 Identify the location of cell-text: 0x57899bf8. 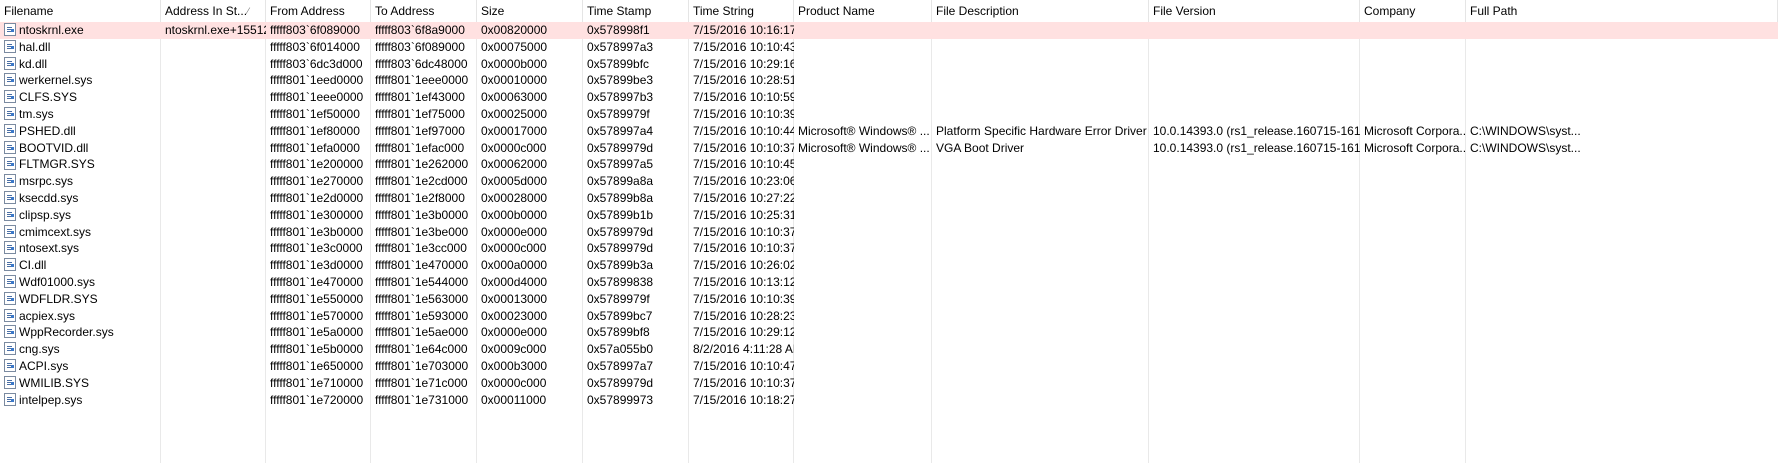
(618, 332).